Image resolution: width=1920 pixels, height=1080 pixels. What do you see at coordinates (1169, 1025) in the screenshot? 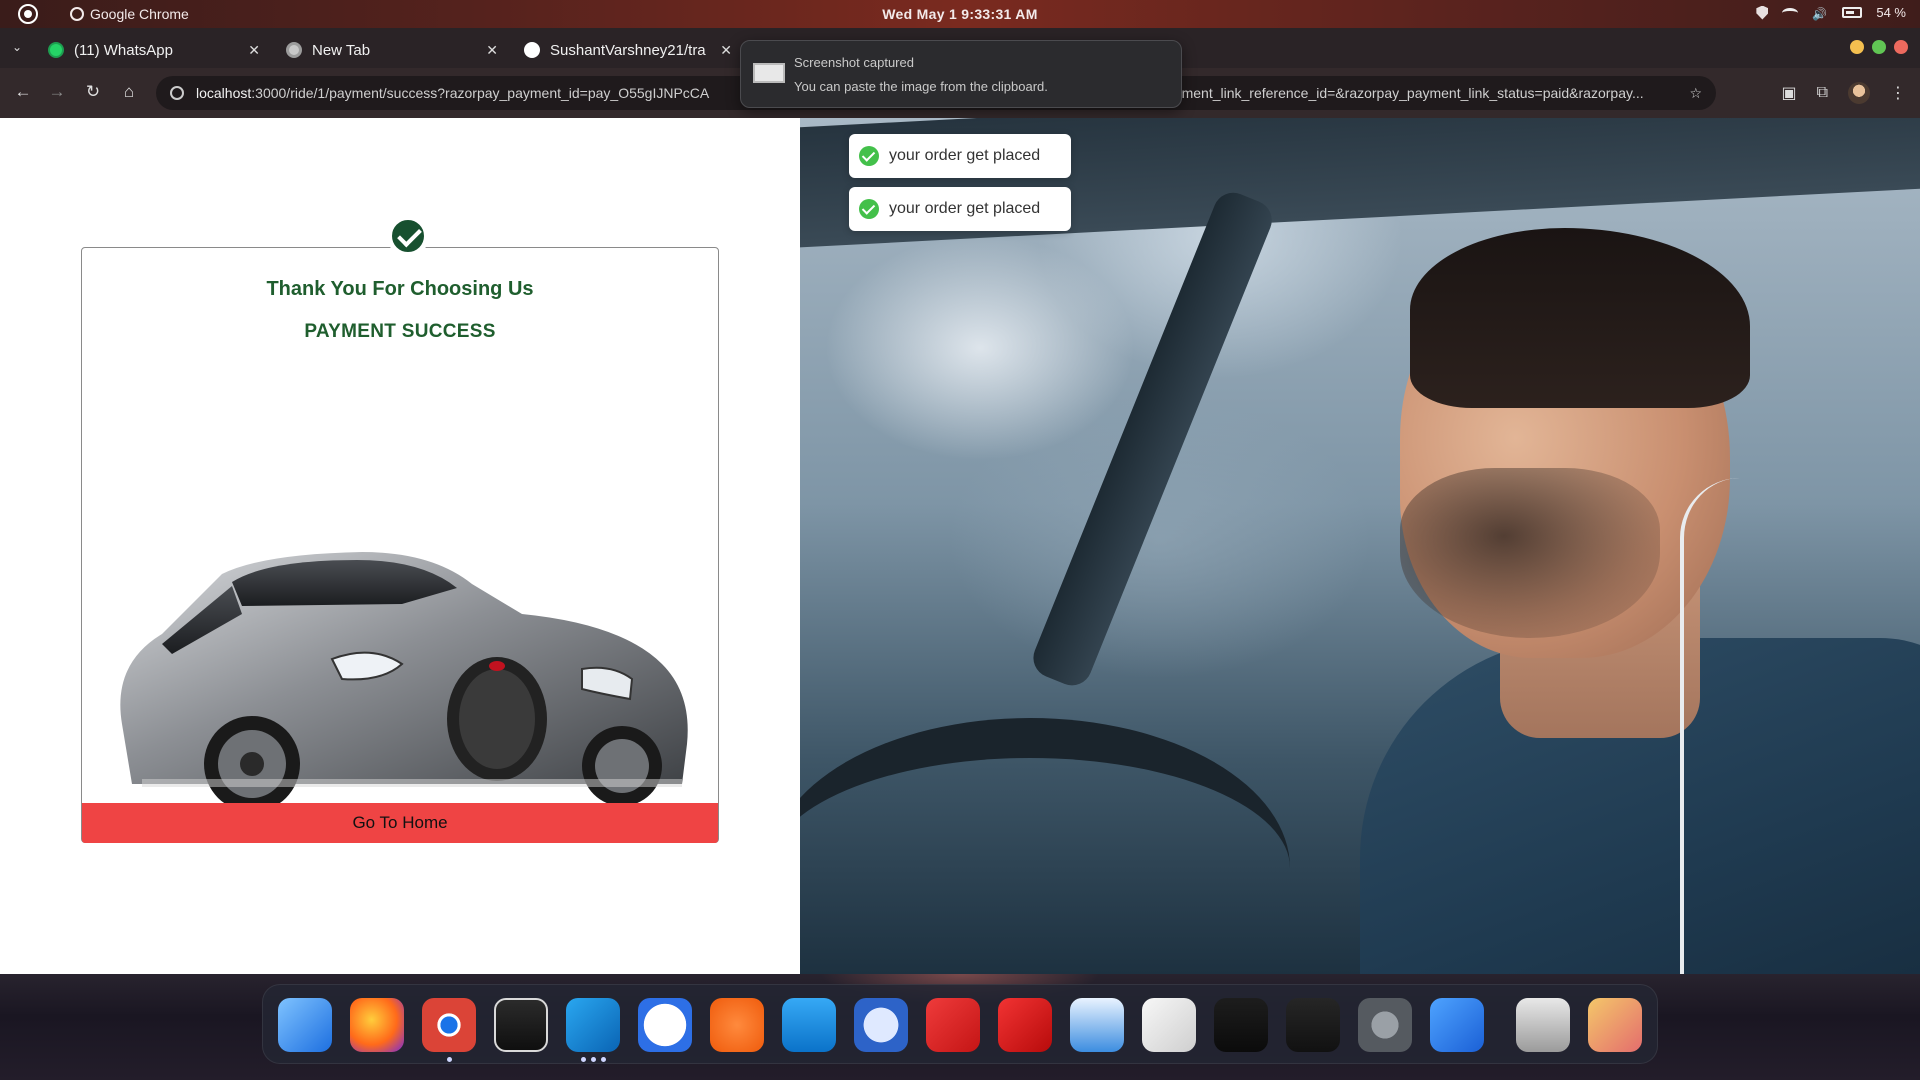
I see `text-editor-icon` at bounding box center [1169, 1025].